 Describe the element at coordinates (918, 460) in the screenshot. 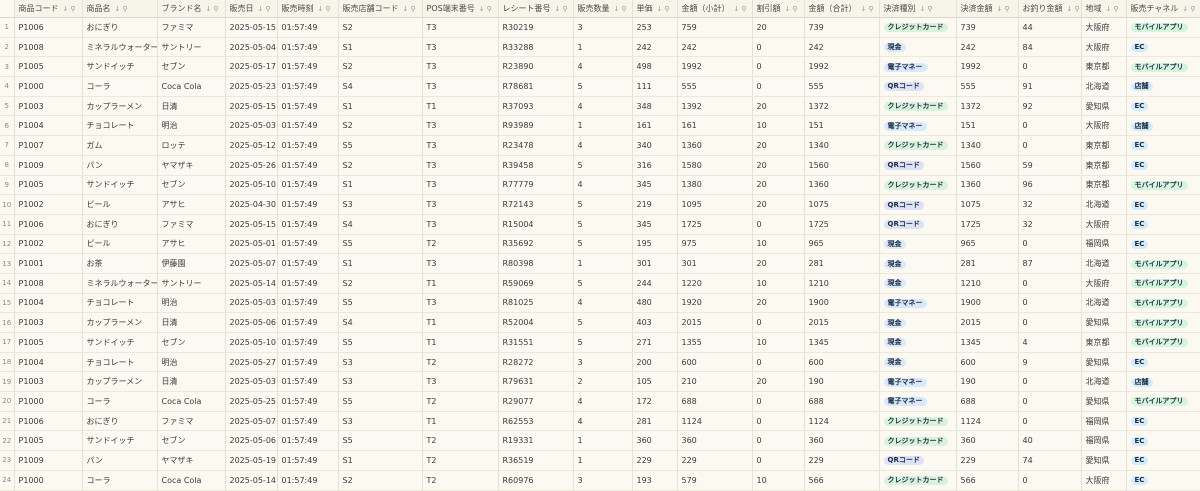

I see `table-cell: QRコード` at that location.